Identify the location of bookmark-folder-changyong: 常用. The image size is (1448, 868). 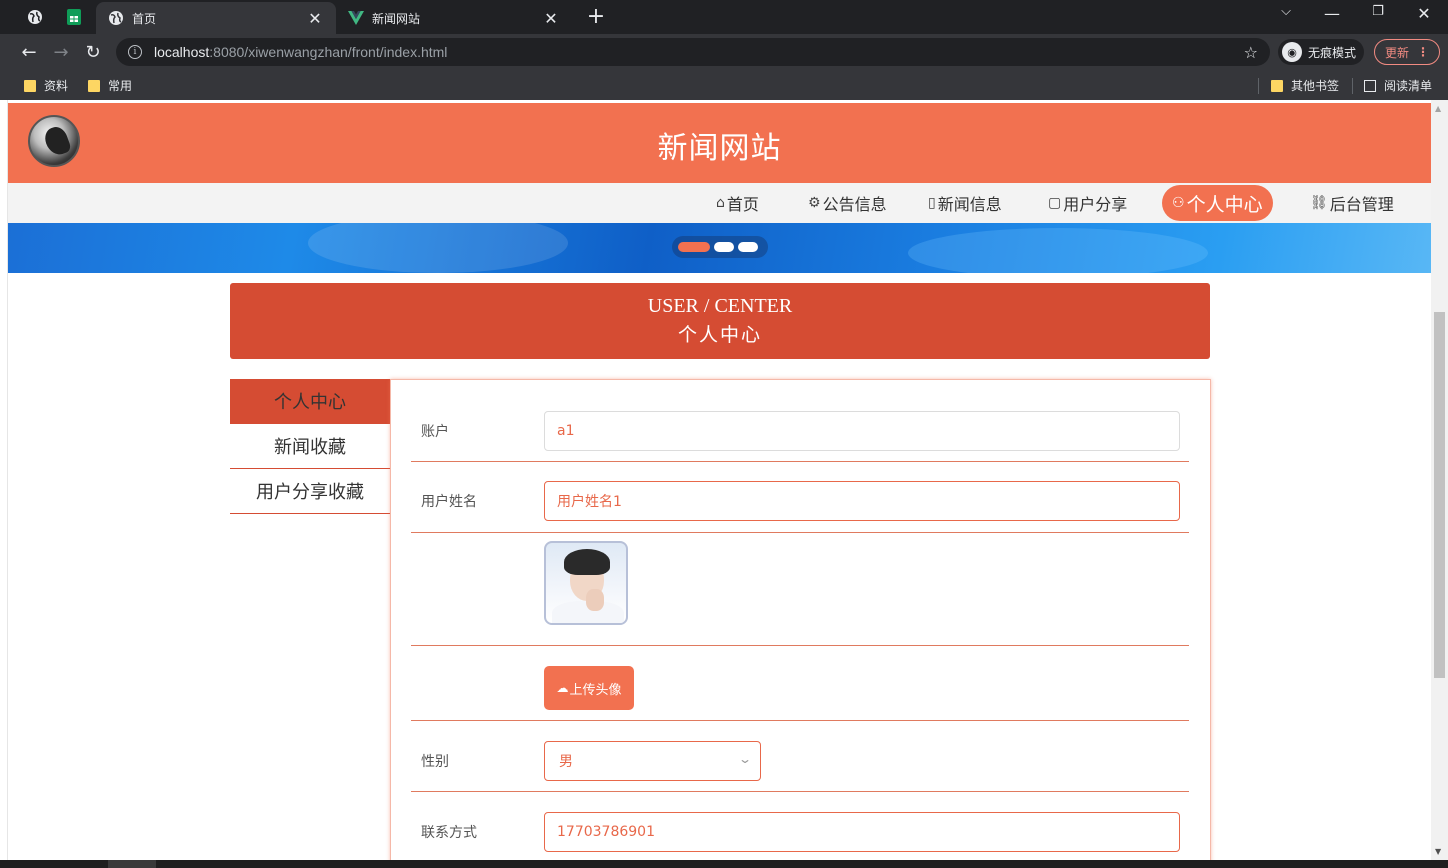
(110, 85).